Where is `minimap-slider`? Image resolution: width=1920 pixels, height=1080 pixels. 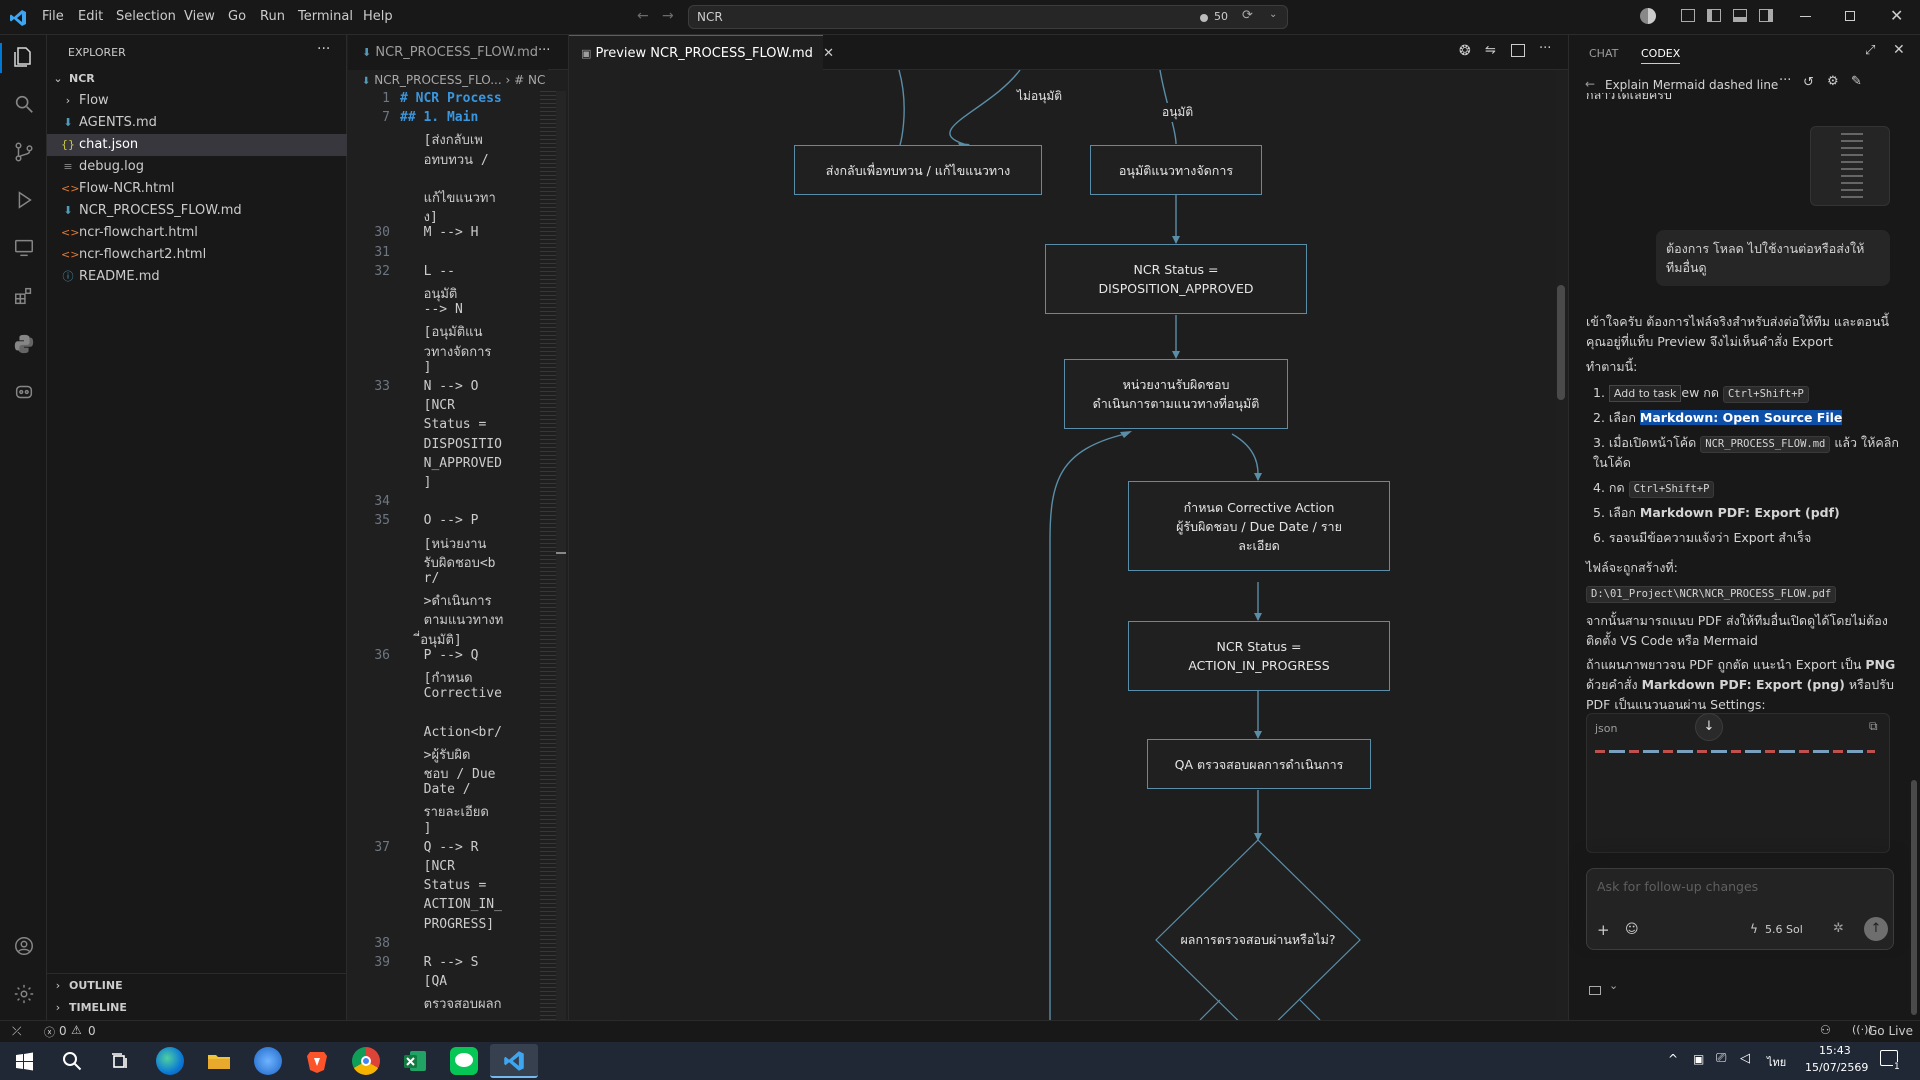
minimap-slider is located at coordinates (561, 568).